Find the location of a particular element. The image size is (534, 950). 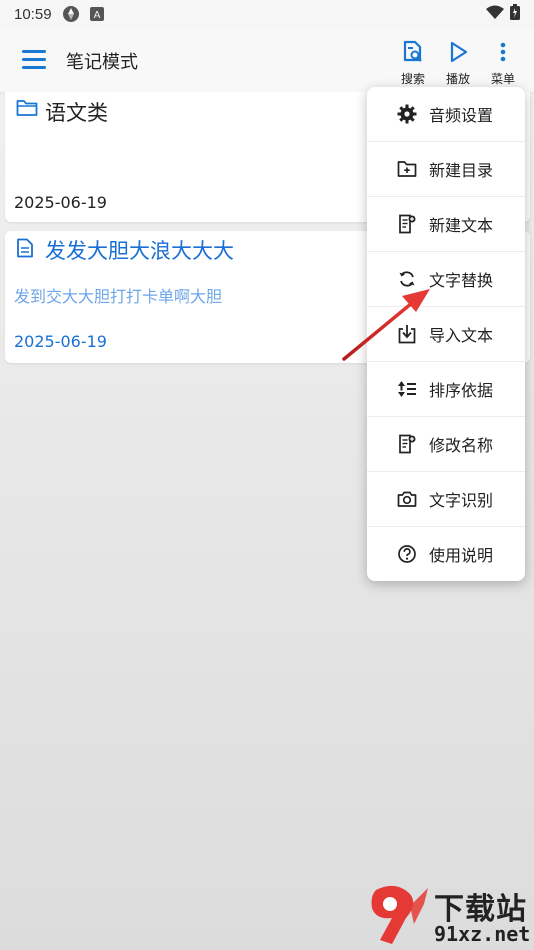

gear-icon is located at coordinates (407, 114).